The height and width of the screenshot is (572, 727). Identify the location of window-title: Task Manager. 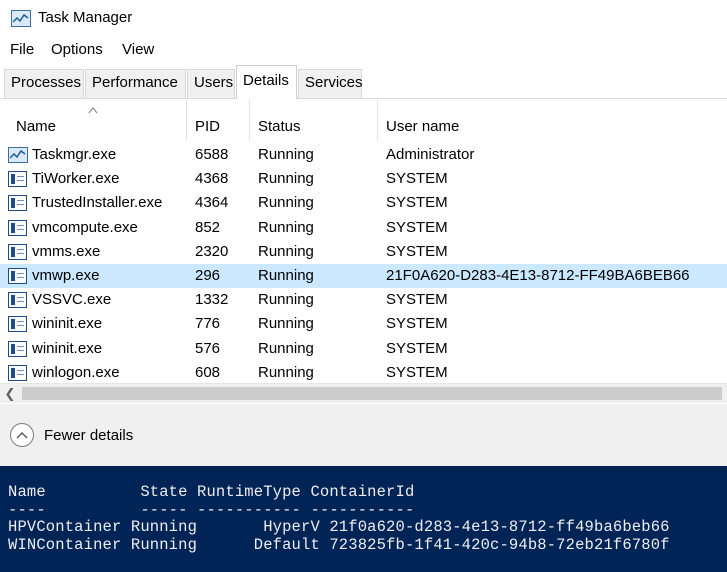
(85, 17).